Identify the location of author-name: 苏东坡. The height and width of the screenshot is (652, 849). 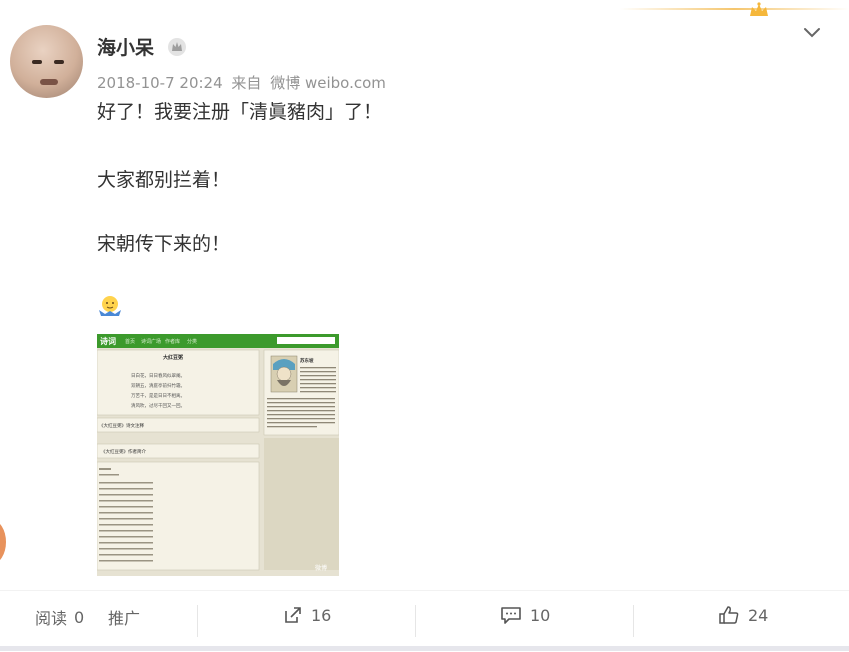
(307, 360).